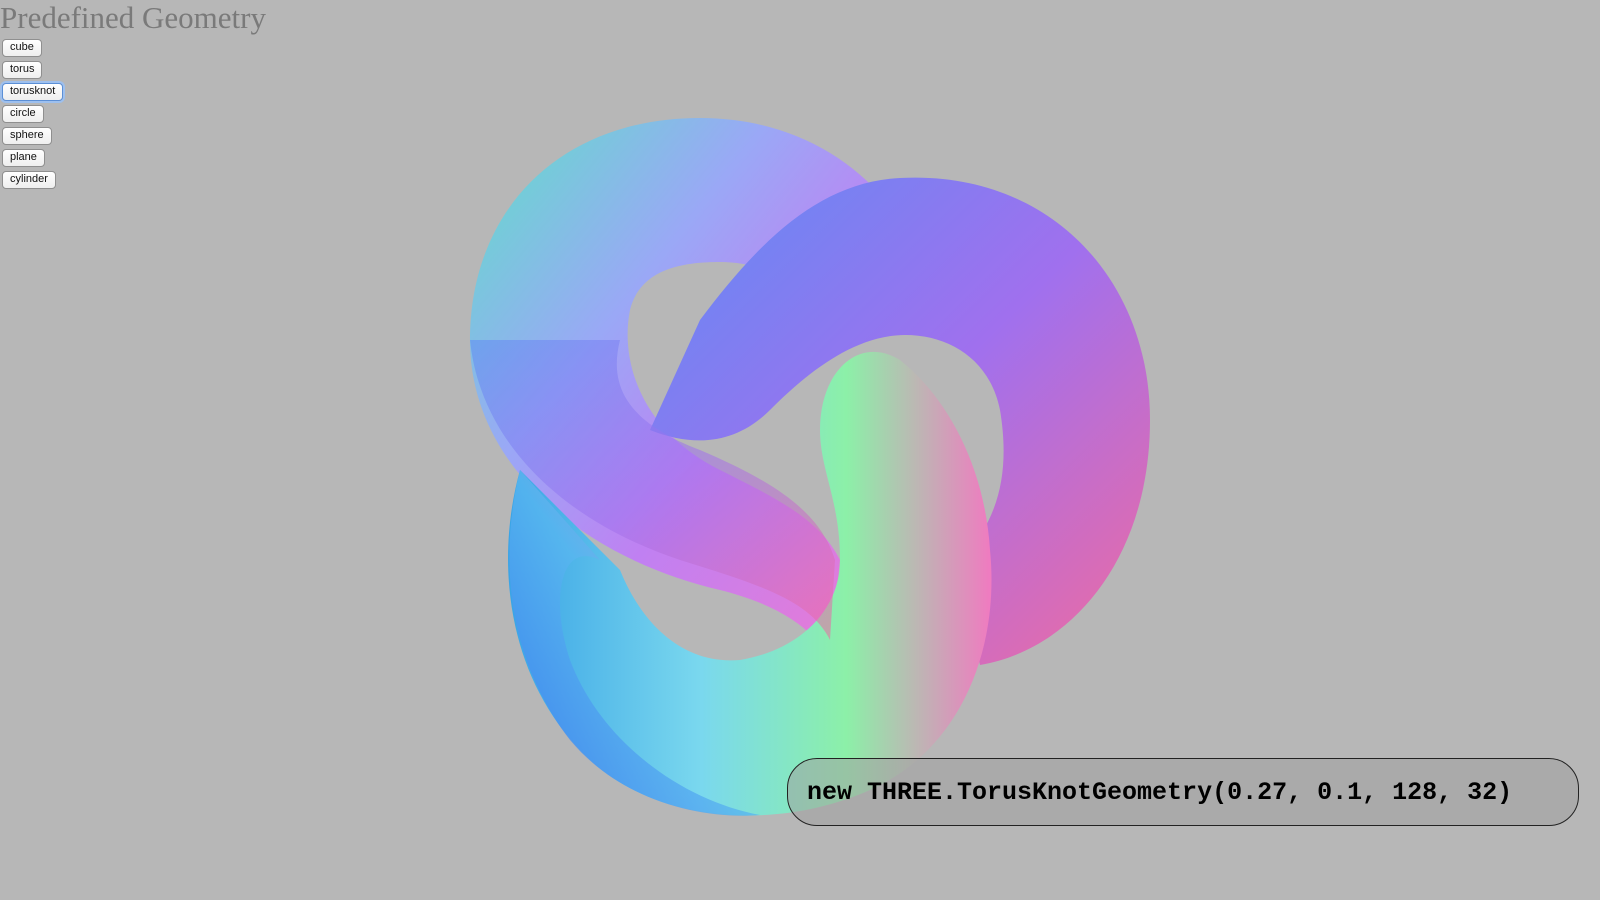 This screenshot has height=900, width=1600. What do you see at coordinates (23, 114) in the screenshot?
I see `circle-button: circle` at bounding box center [23, 114].